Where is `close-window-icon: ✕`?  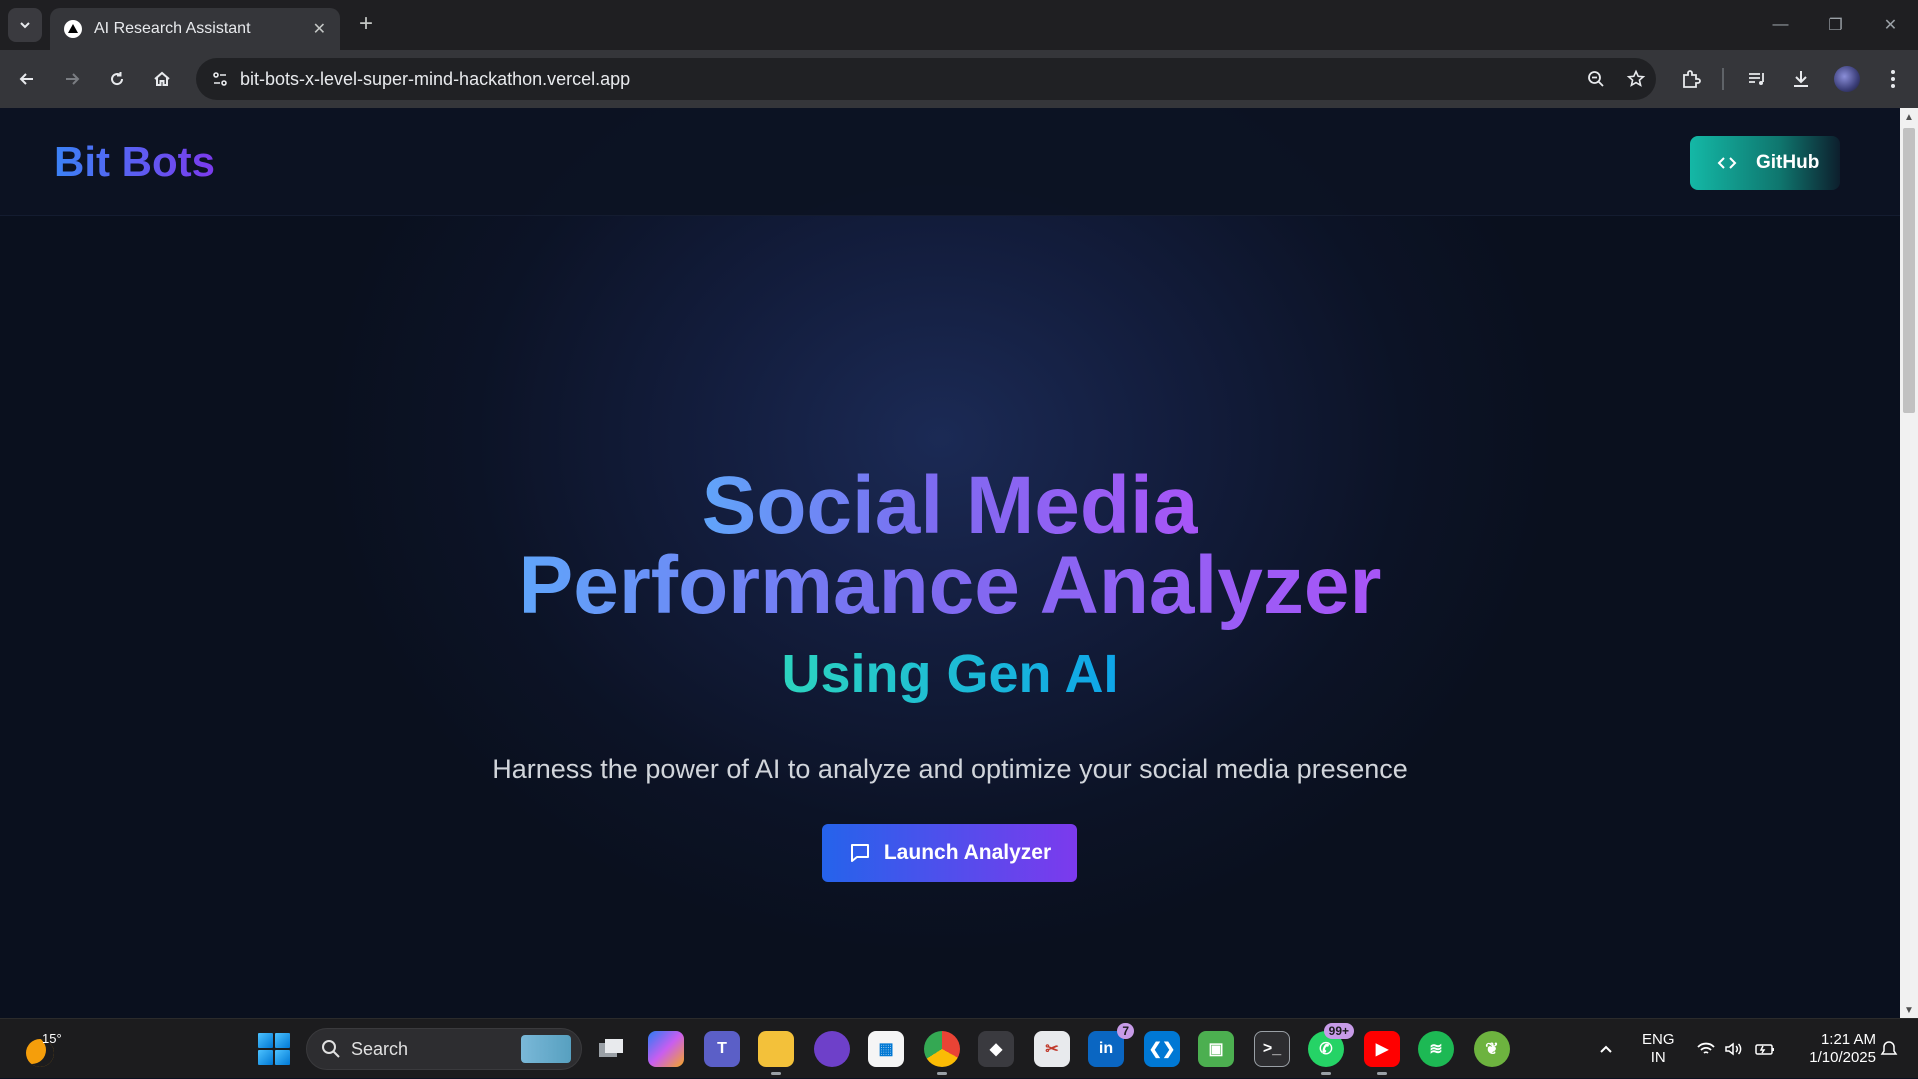 close-window-icon: ✕ is located at coordinates (1890, 25).